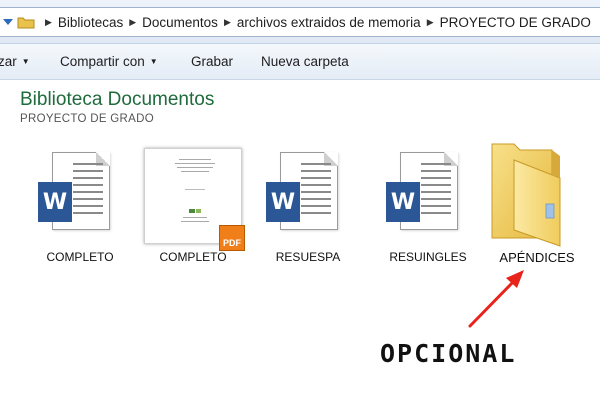 Image resolution: width=600 pixels, height=407 pixels. Describe the element at coordinates (308, 257) in the screenshot. I see `file-name: RESUESPA` at that location.